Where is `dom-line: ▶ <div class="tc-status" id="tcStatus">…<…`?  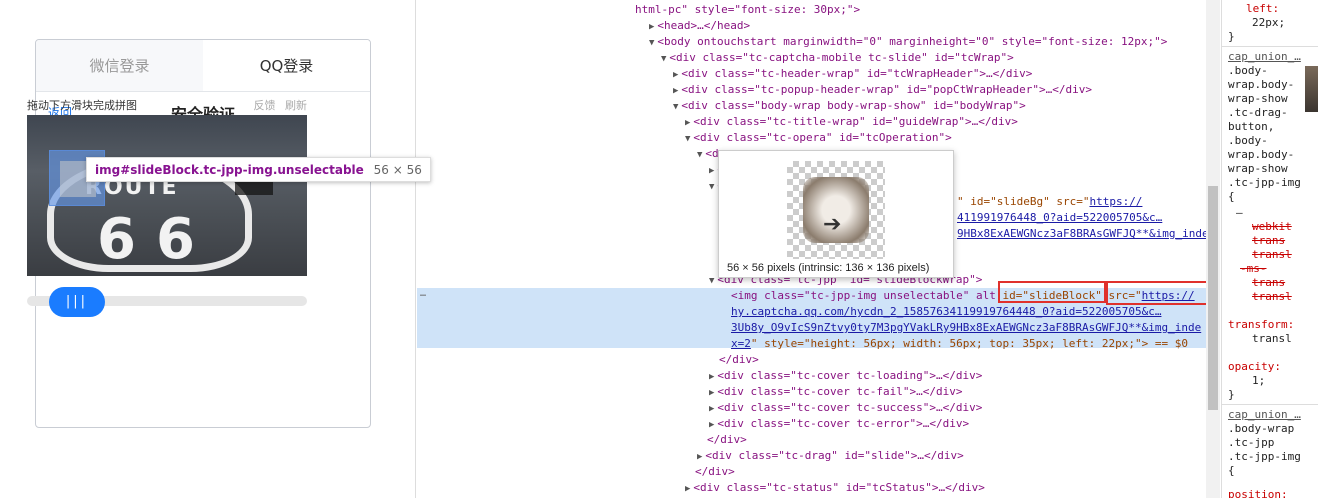
dom-line: ▶ <div class="tc-status" id="tcStatus">…<… is located at coordinates (835, 488).